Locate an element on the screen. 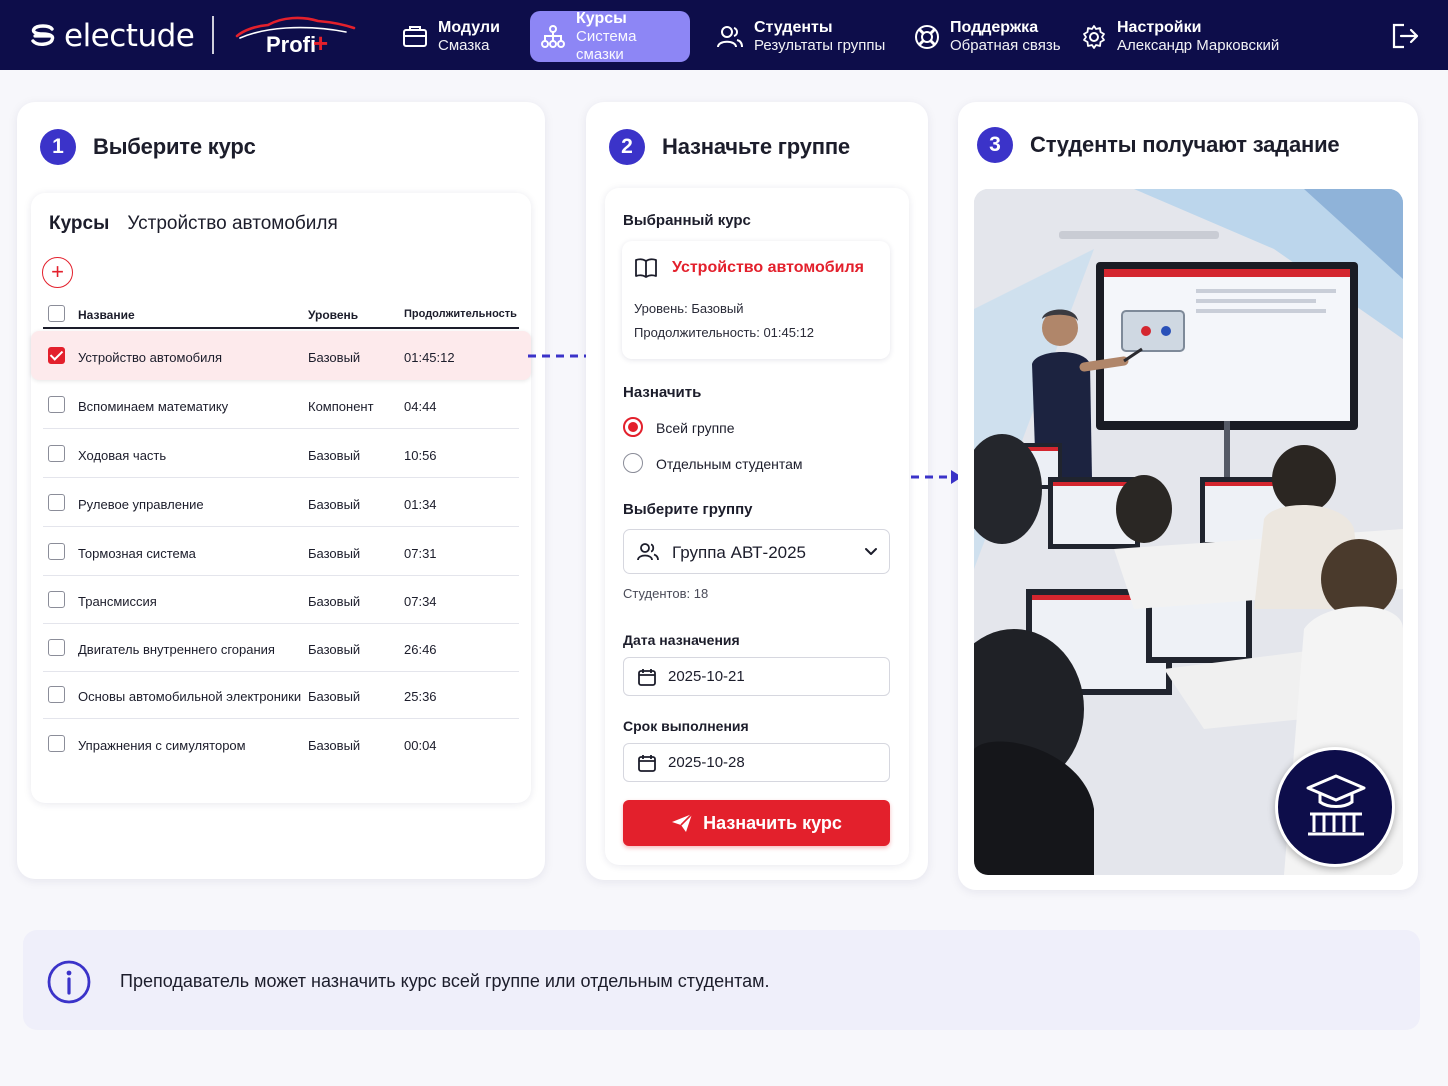 This screenshot has height=1086, width=1448. row-level: Компонент is located at coordinates (341, 406).